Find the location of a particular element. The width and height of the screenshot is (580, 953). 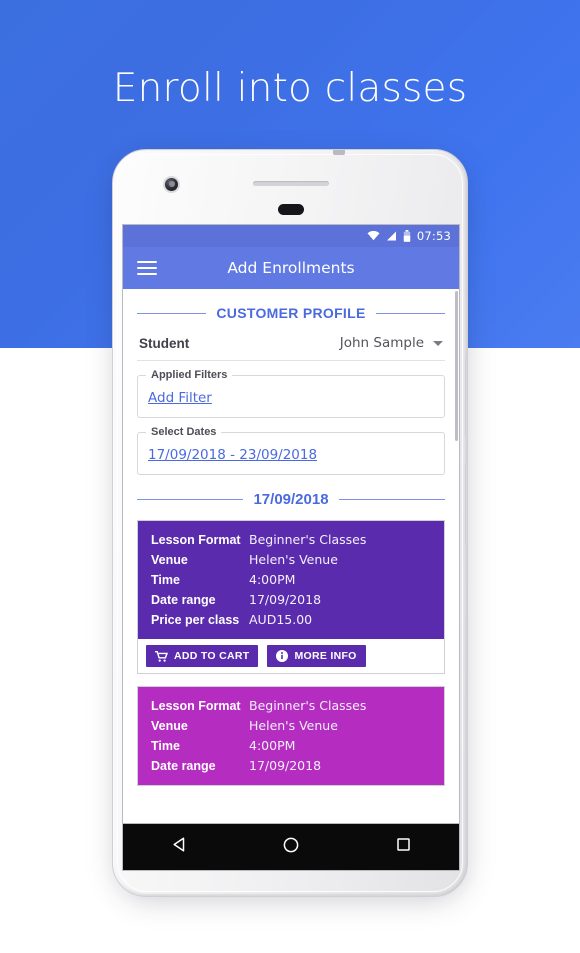

earpiece-speaker-grille is located at coordinates (291, 183).